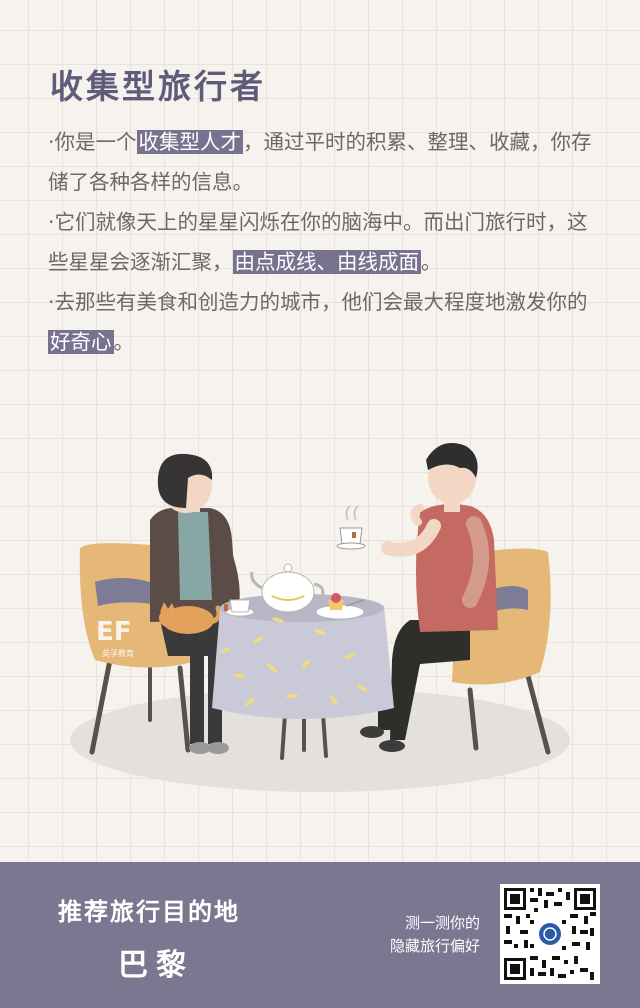 The width and height of the screenshot is (640, 1008). What do you see at coordinates (81, 342) in the screenshot?
I see `highlight-curiosity: 好奇心` at bounding box center [81, 342].